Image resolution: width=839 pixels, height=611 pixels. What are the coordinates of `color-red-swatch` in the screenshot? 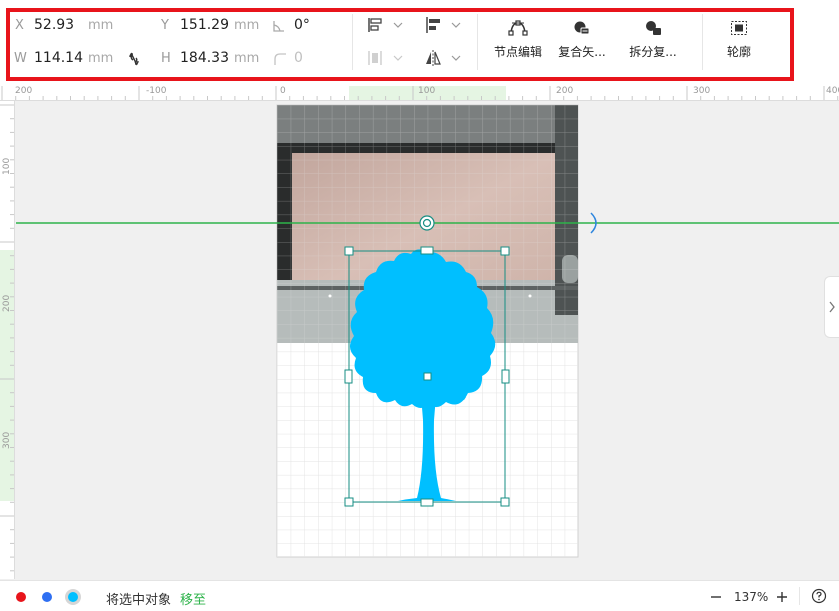 It's located at (21, 597).